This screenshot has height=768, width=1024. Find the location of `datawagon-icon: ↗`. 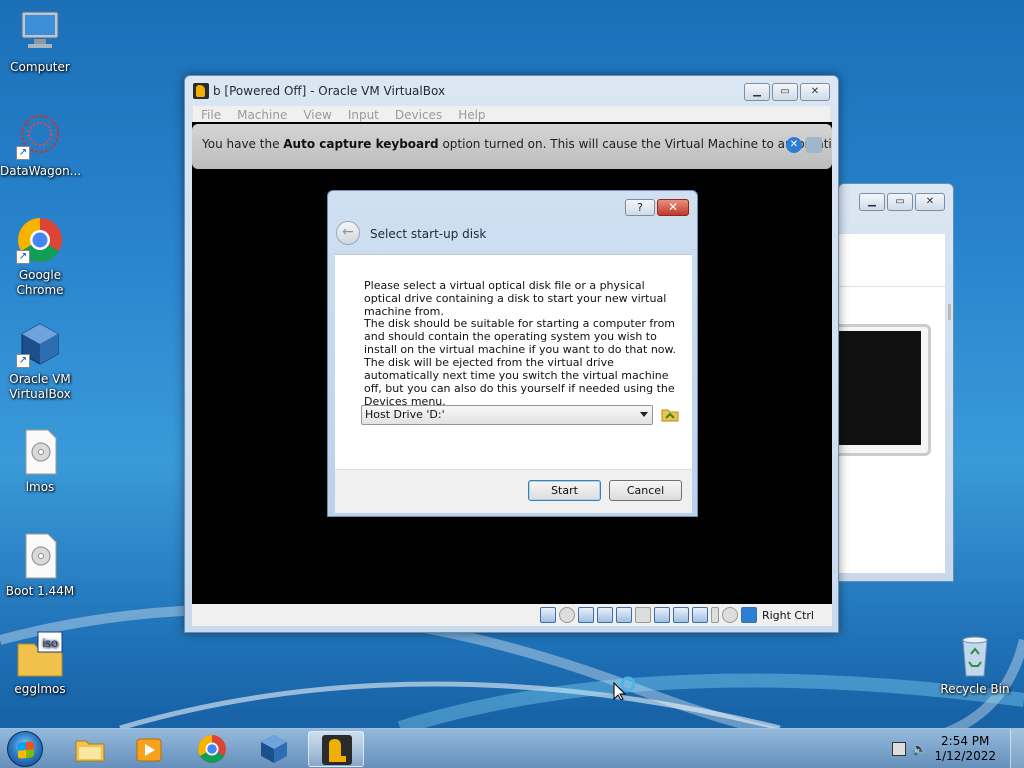

datawagon-icon: ↗ is located at coordinates (40, 136).